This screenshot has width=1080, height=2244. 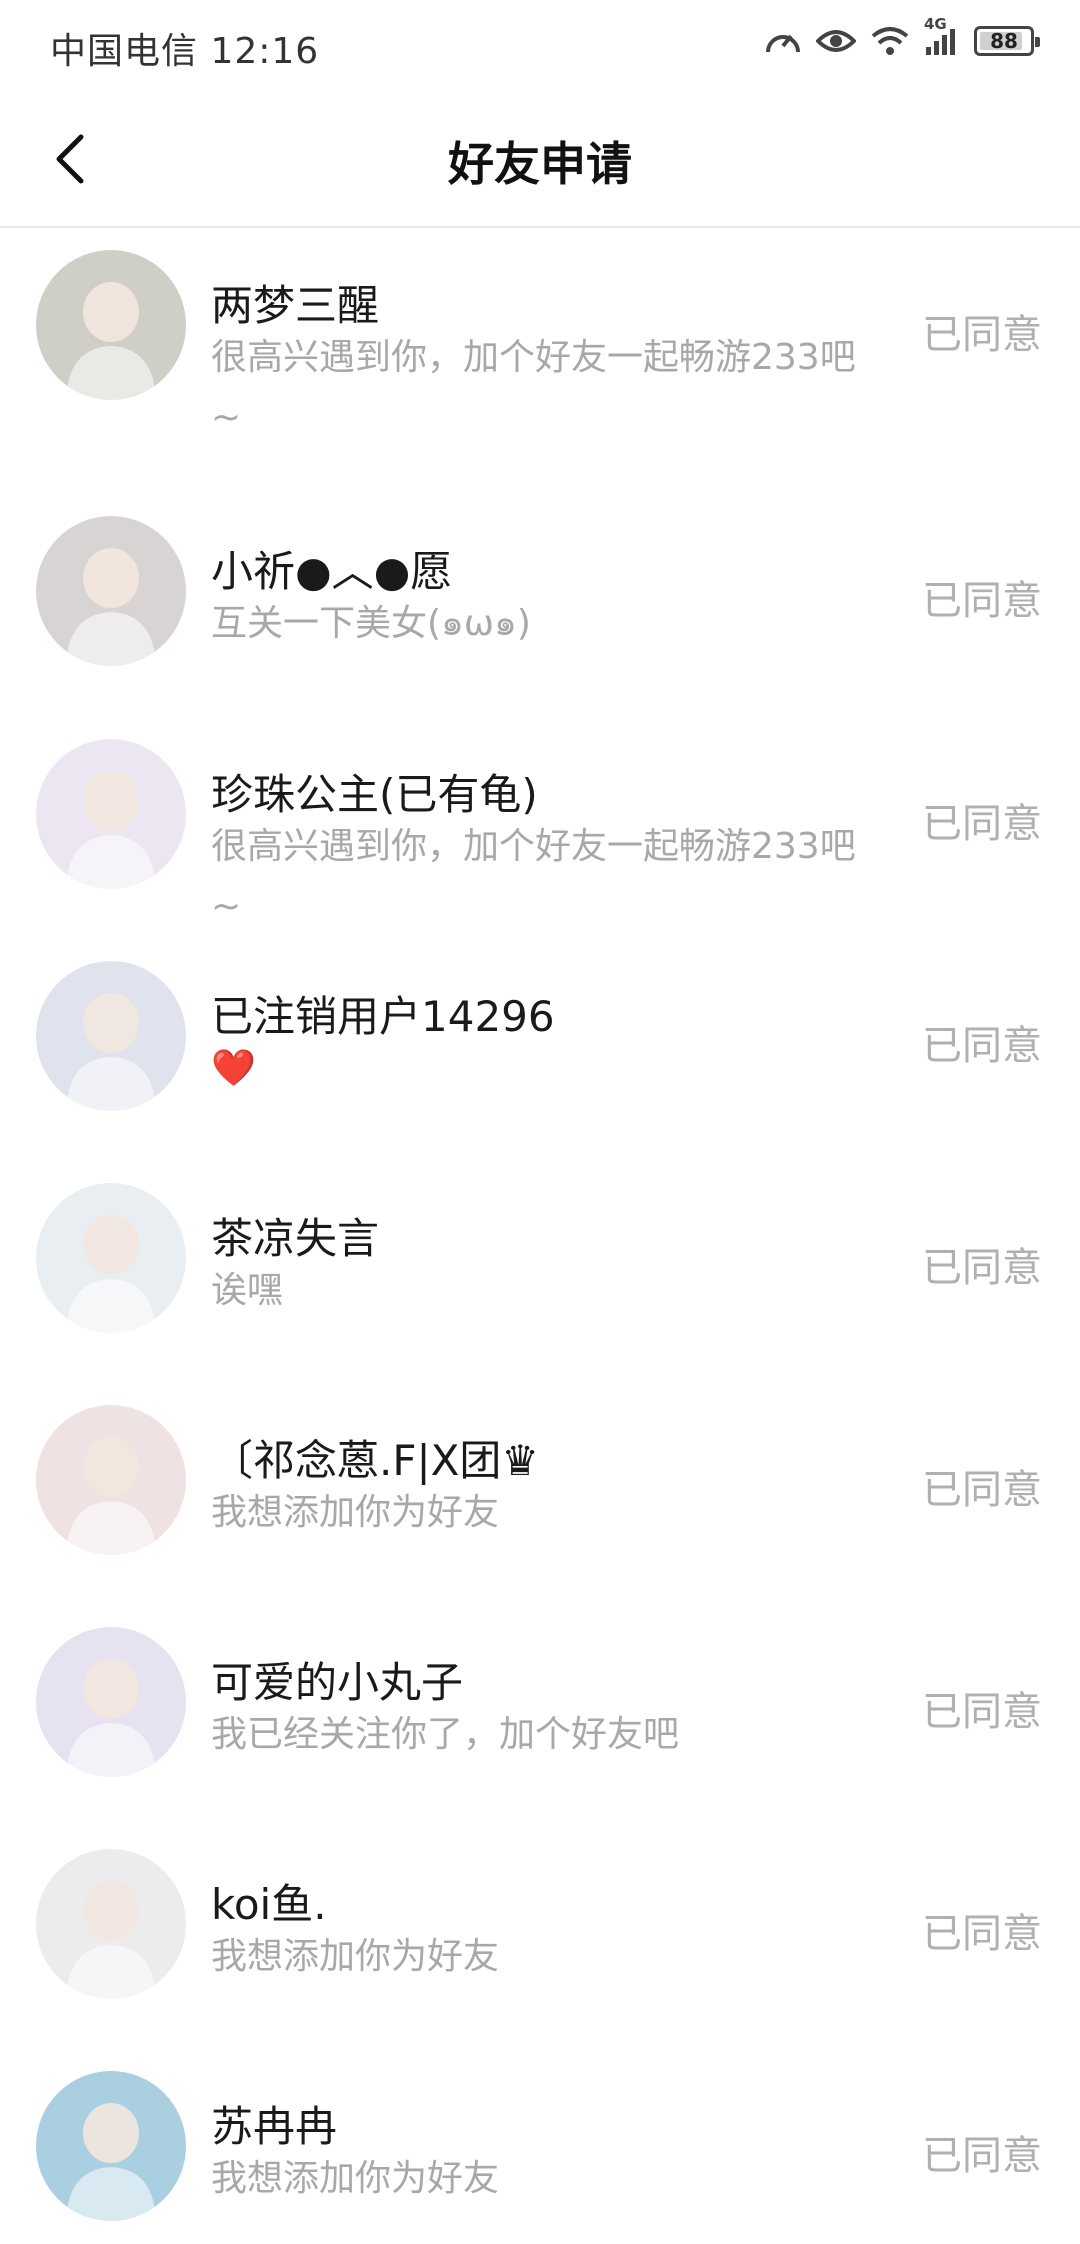 I want to click on requester-name: 小祈●︿●愿, so click(x=332, y=571).